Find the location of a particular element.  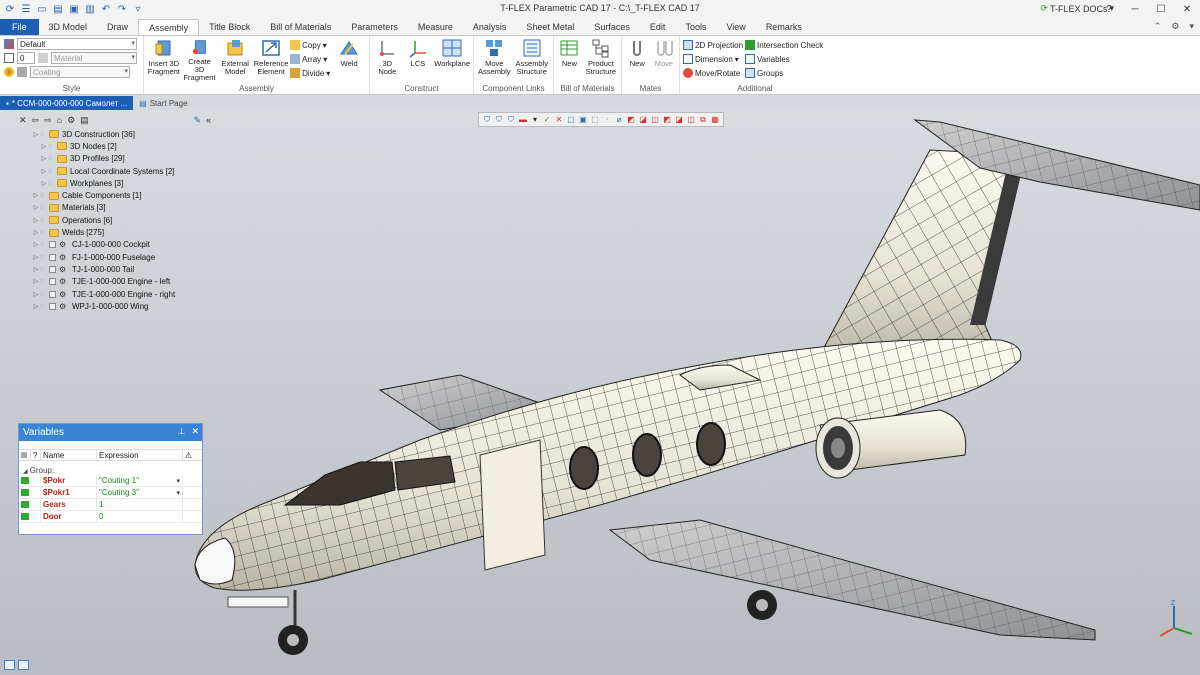

tree-node: ▷ ◌ ⚙ TJE-1-000-000 Engine - left is located at coordinates (120, 282).